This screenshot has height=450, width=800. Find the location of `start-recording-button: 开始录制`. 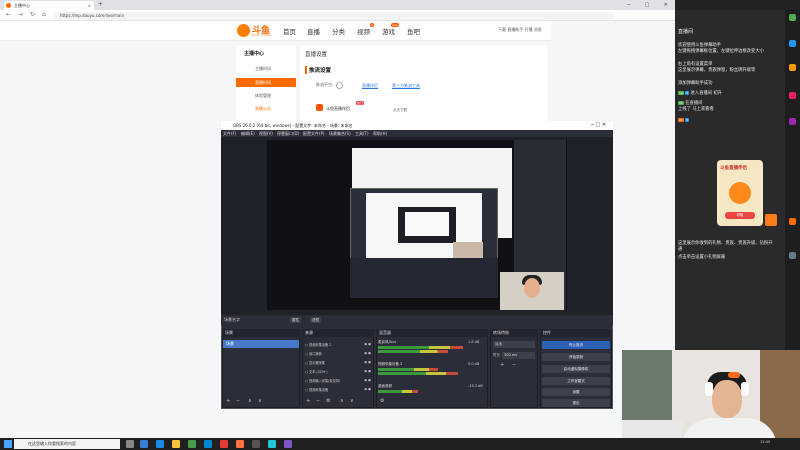

start-recording-button: 开始录制 is located at coordinates (576, 357).